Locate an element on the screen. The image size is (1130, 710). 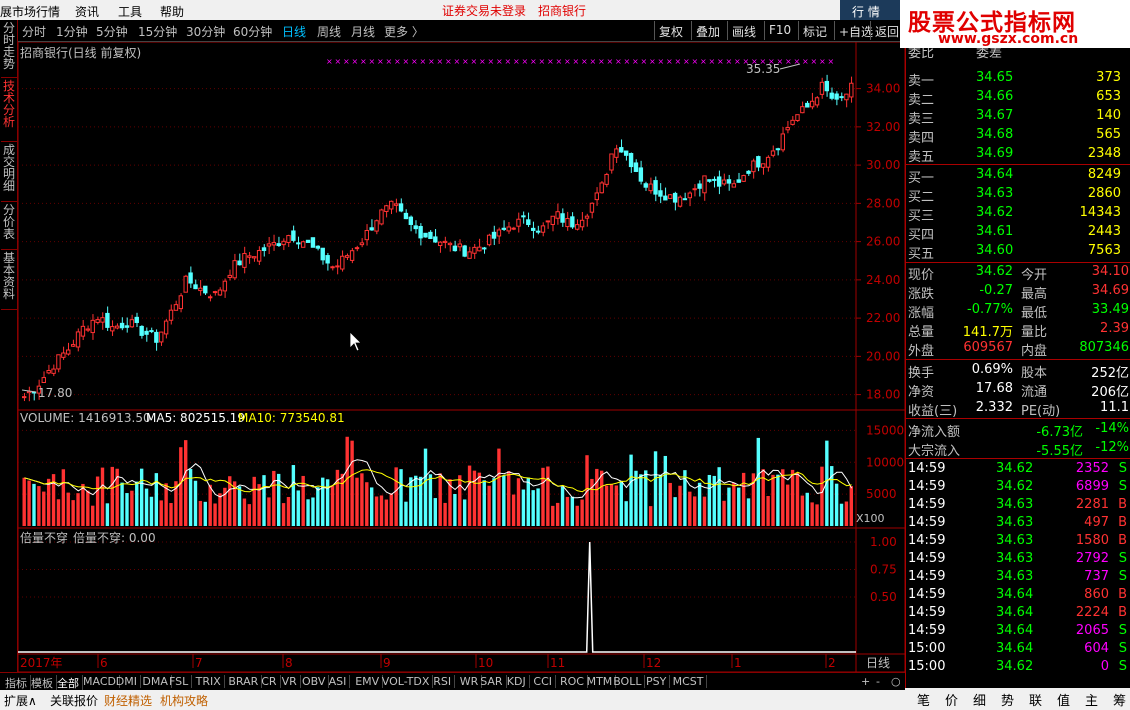
indicator-tab: KDJ is located at coordinates (517, 681).